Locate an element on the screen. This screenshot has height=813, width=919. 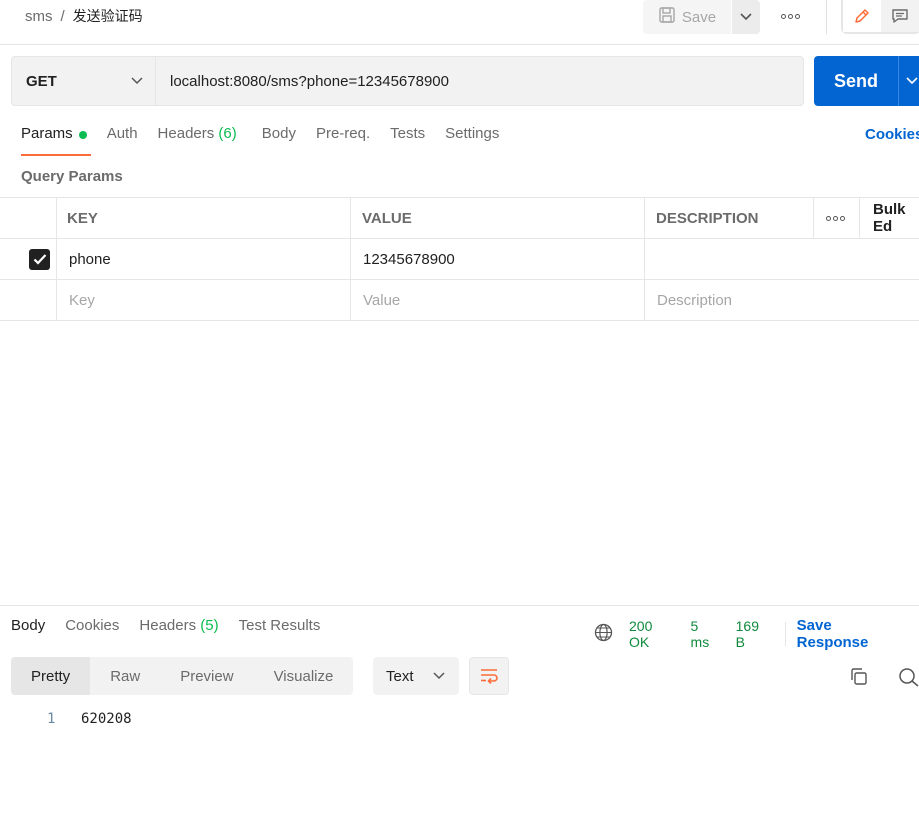
tab-body: Body is located at coordinates (286, 140).